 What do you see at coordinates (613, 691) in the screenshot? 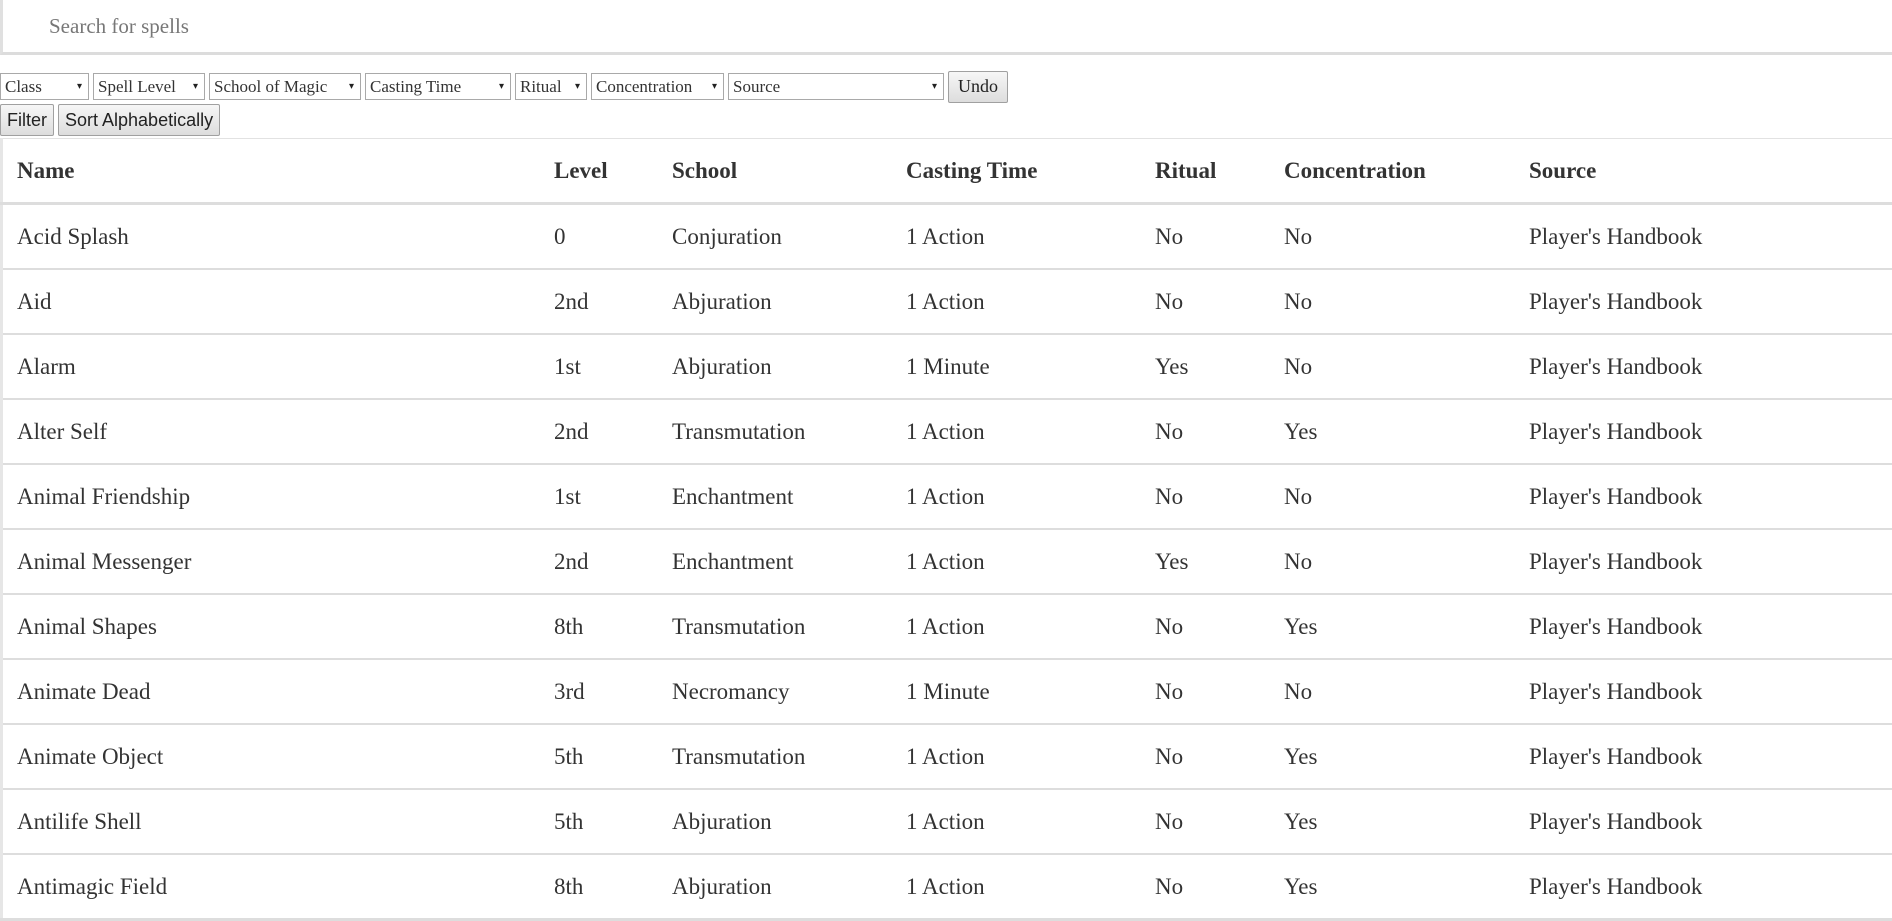
I see `cell-level: 3rd` at bounding box center [613, 691].